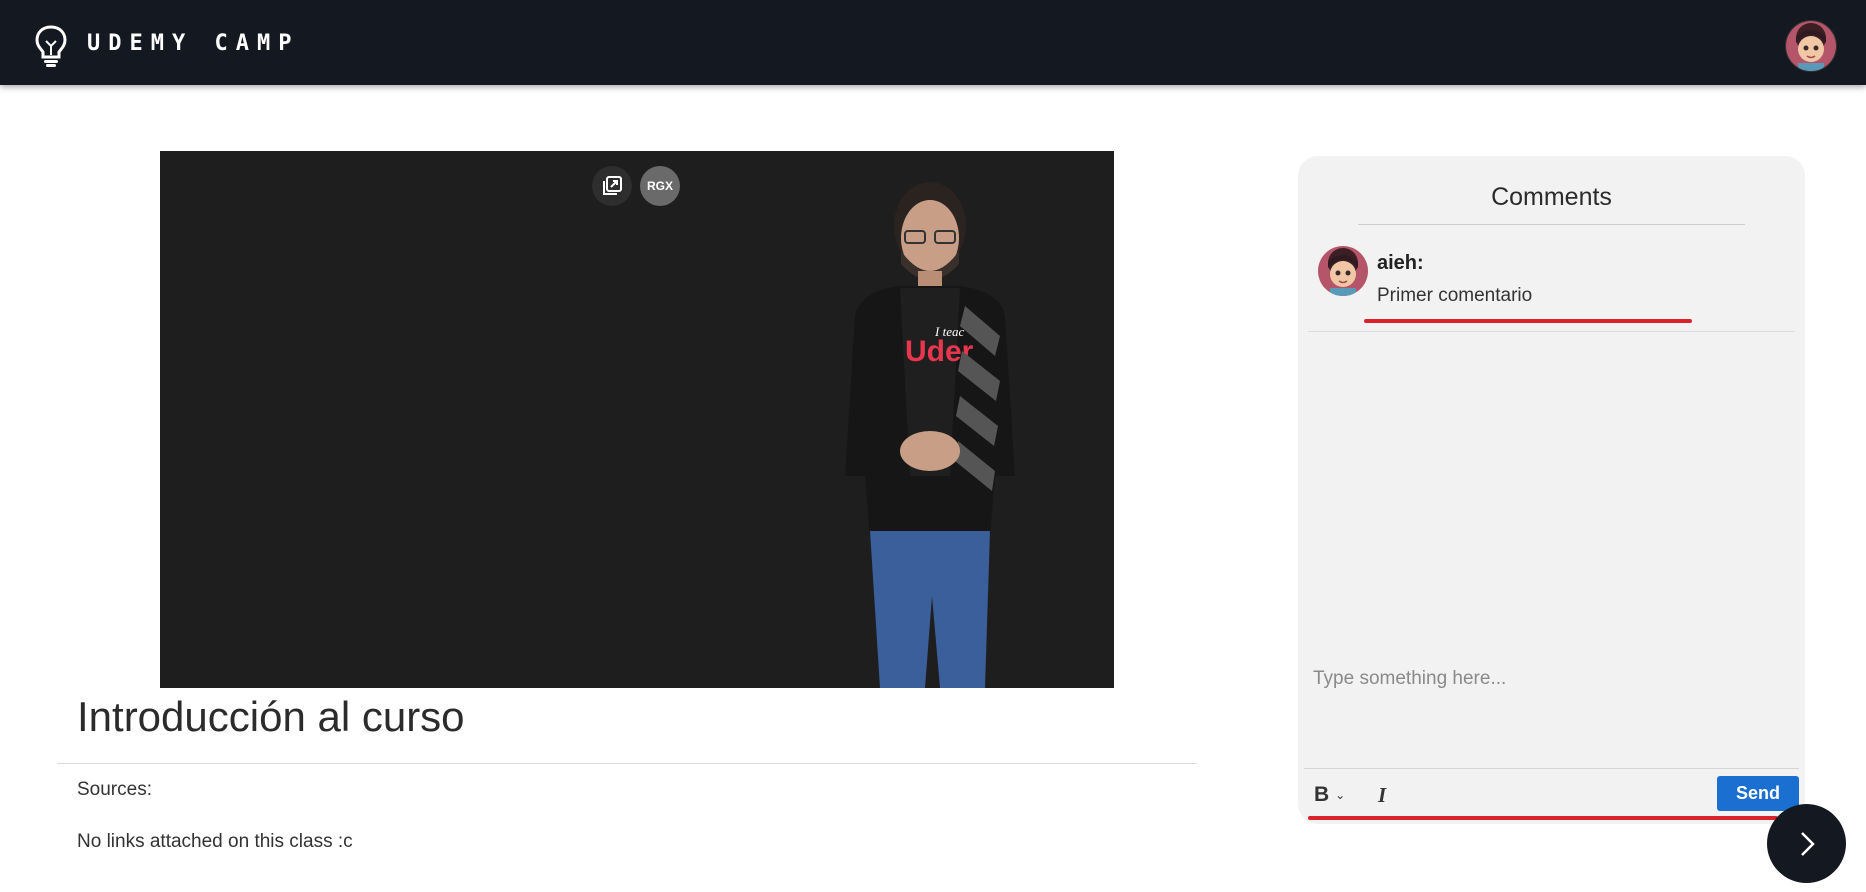 The height and width of the screenshot is (892, 1866). What do you see at coordinates (1400, 263) in the screenshot?
I see `comment-username: aieh:` at bounding box center [1400, 263].